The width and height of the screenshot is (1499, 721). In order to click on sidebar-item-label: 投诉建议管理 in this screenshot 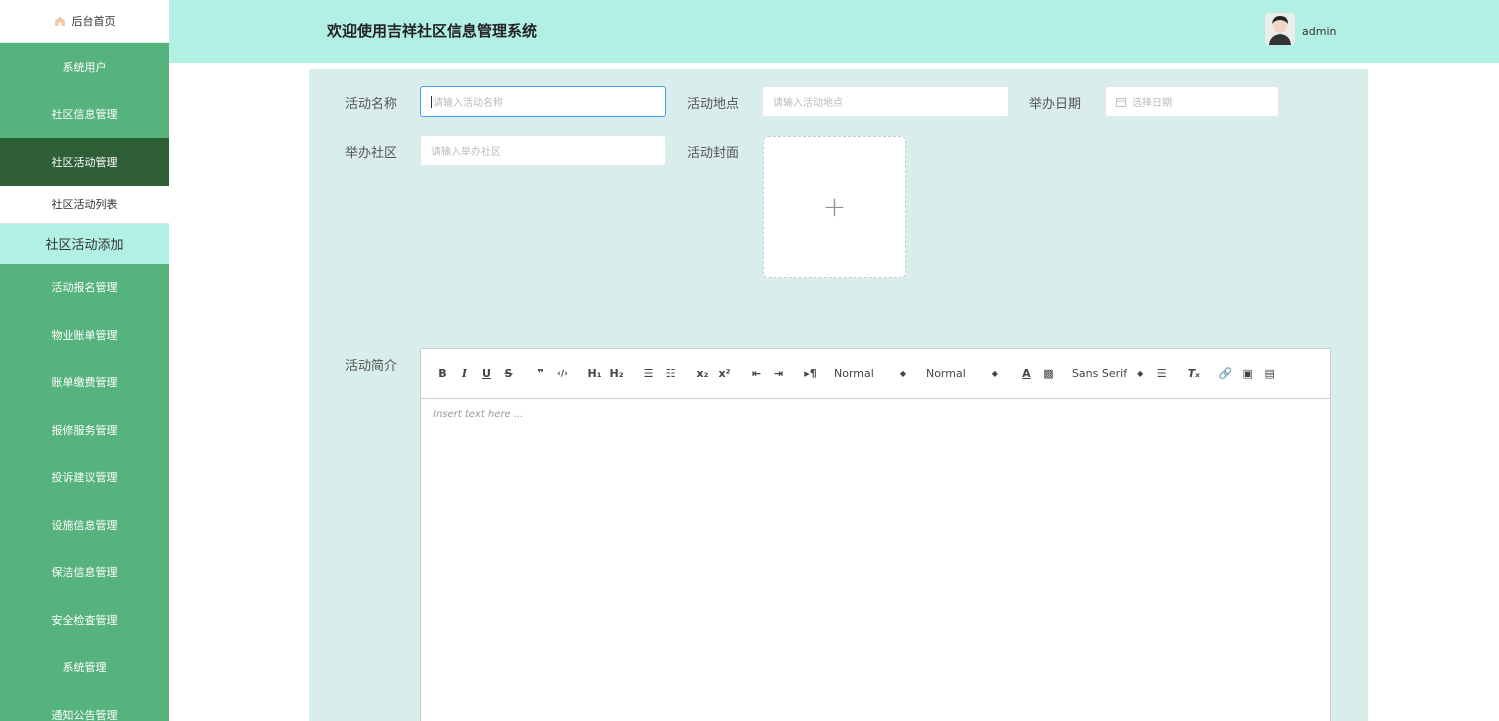, I will do `click(84, 478)`.